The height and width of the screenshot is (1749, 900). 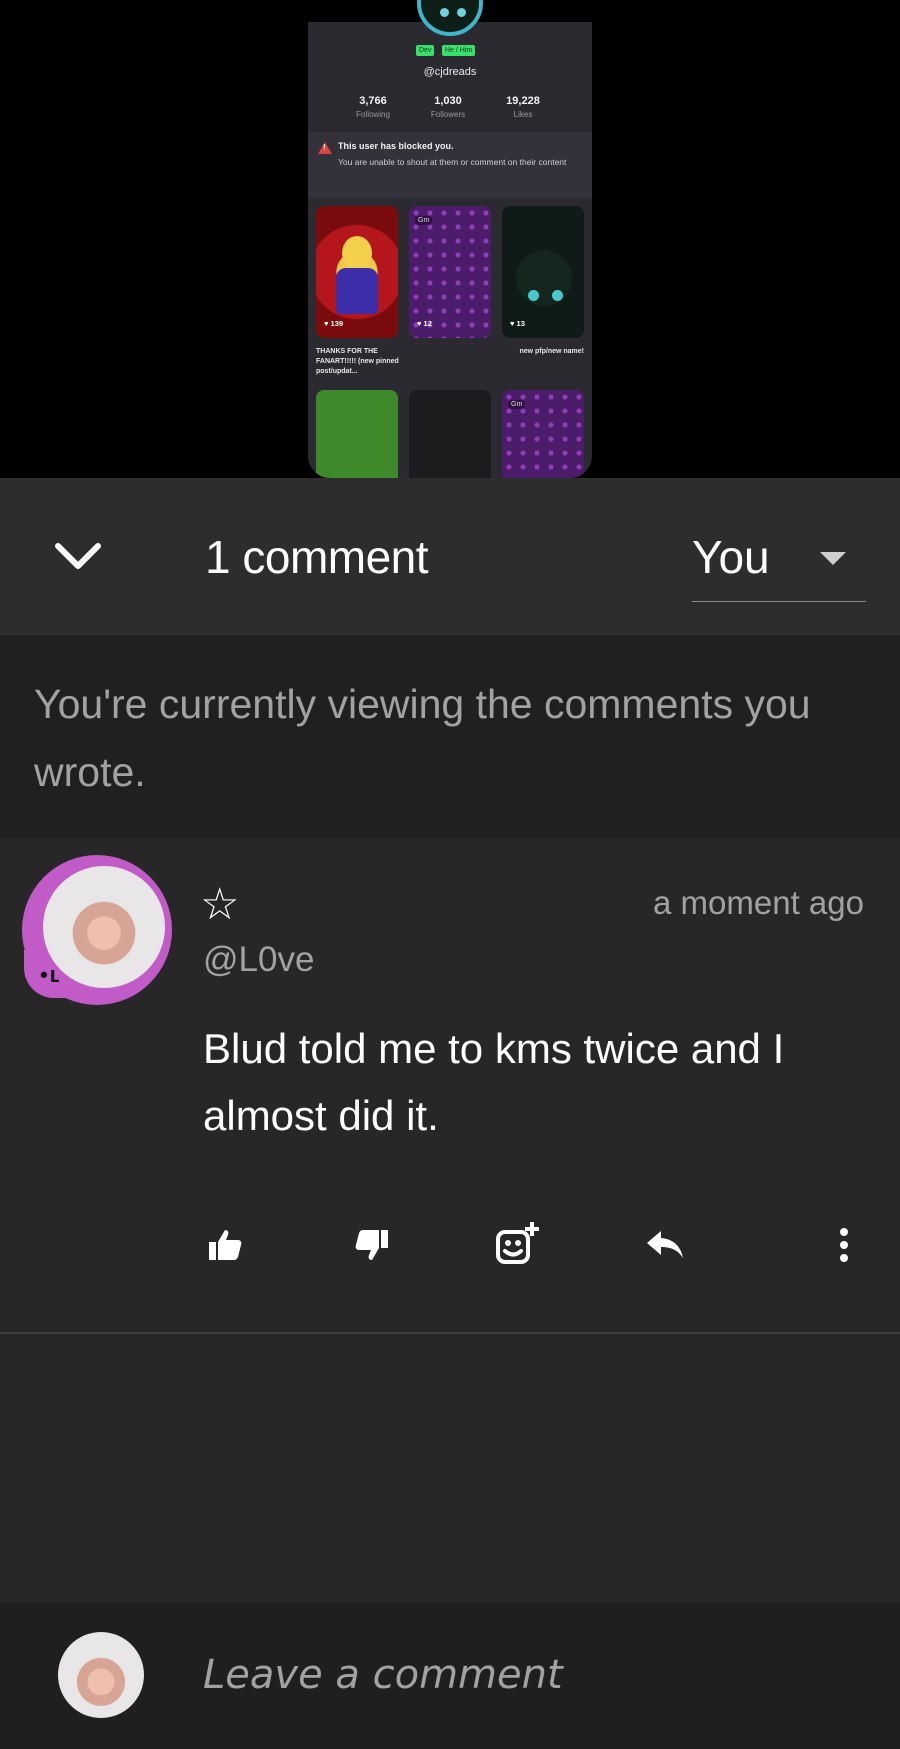 I want to click on more-options-button, so click(x=844, y=1245).